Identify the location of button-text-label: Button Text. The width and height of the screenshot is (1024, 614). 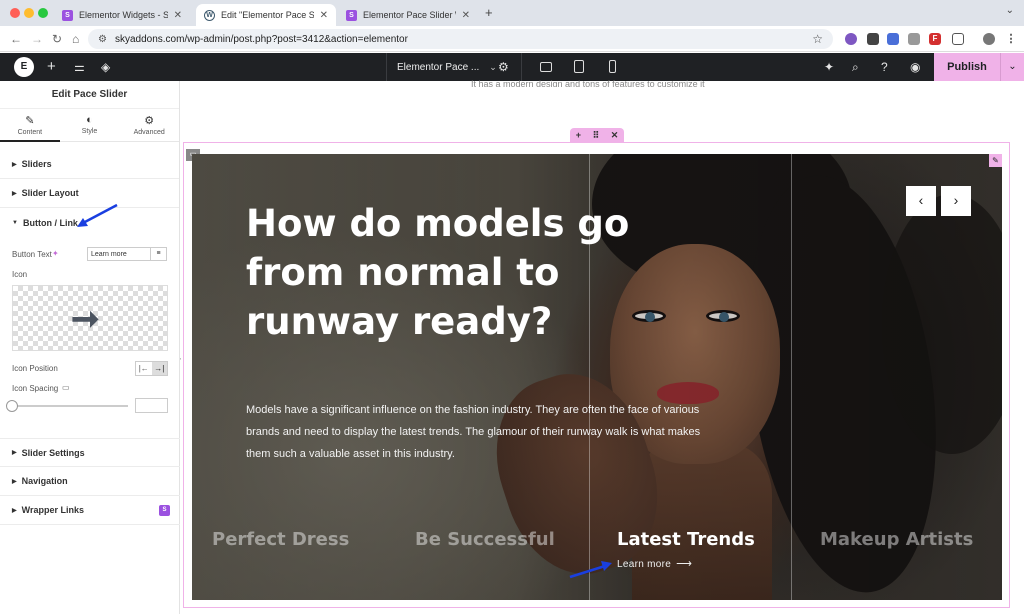
(32, 254).